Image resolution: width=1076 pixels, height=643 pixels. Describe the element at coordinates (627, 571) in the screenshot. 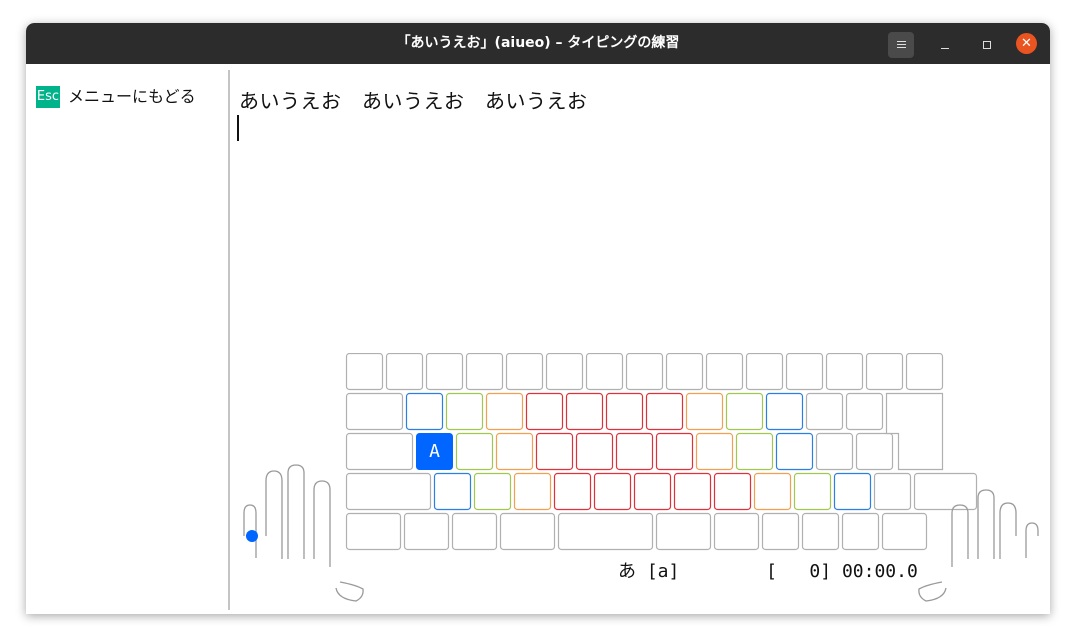

I see `status-char: あ` at that location.